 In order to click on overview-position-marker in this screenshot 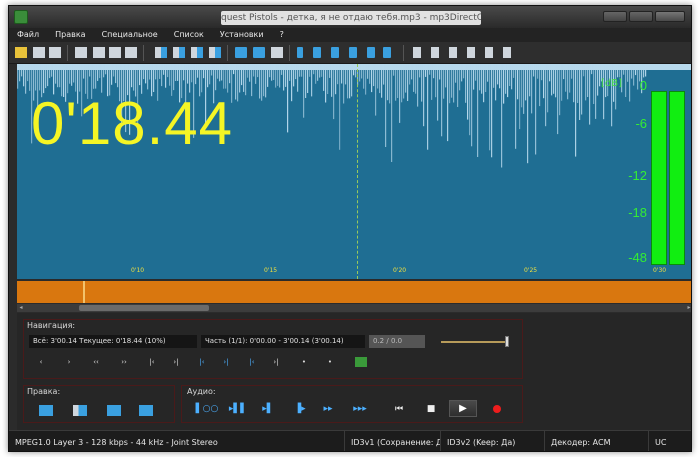, I will do `click(84, 292)`.